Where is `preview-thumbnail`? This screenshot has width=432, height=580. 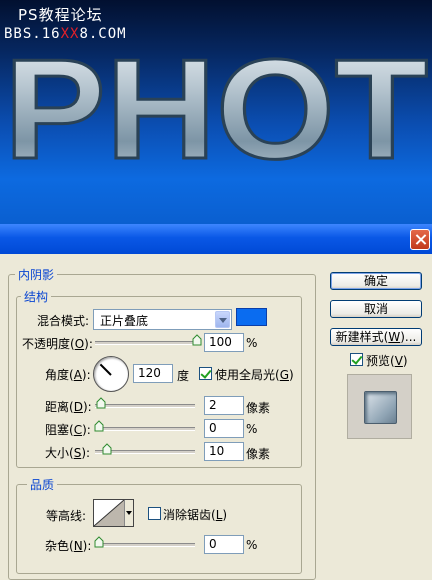 preview-thumbnail is located at coordinates (380, 407).